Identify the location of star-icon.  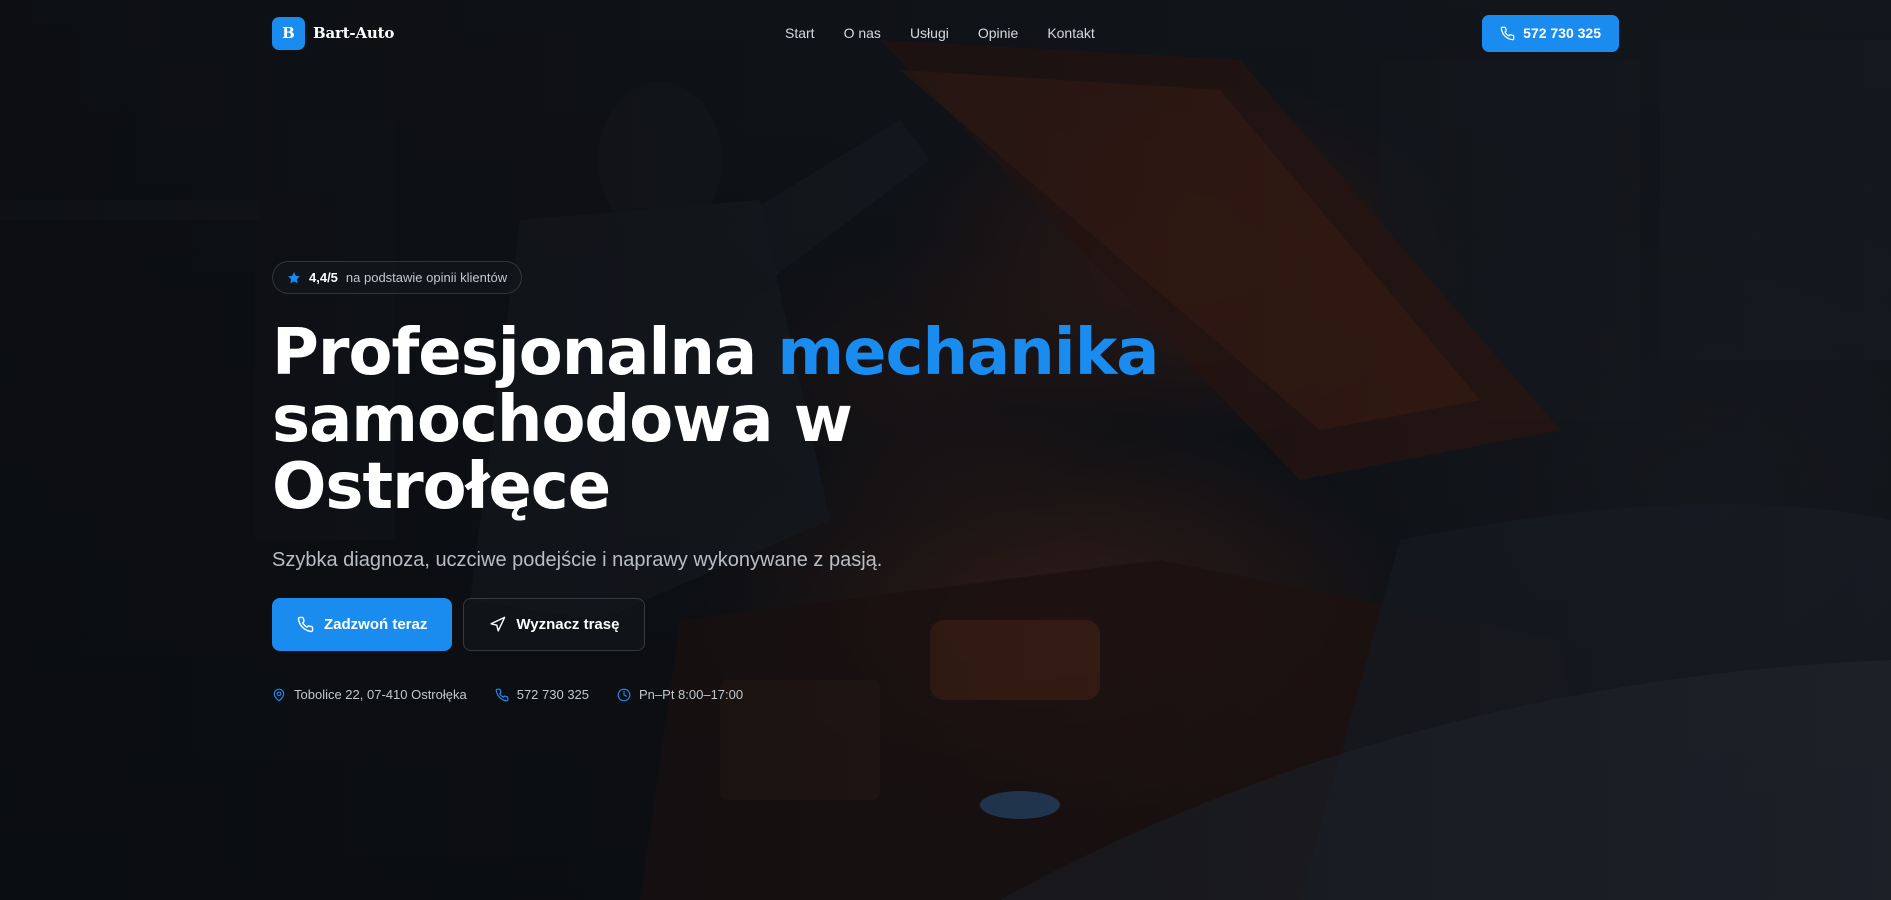
(294, 278).